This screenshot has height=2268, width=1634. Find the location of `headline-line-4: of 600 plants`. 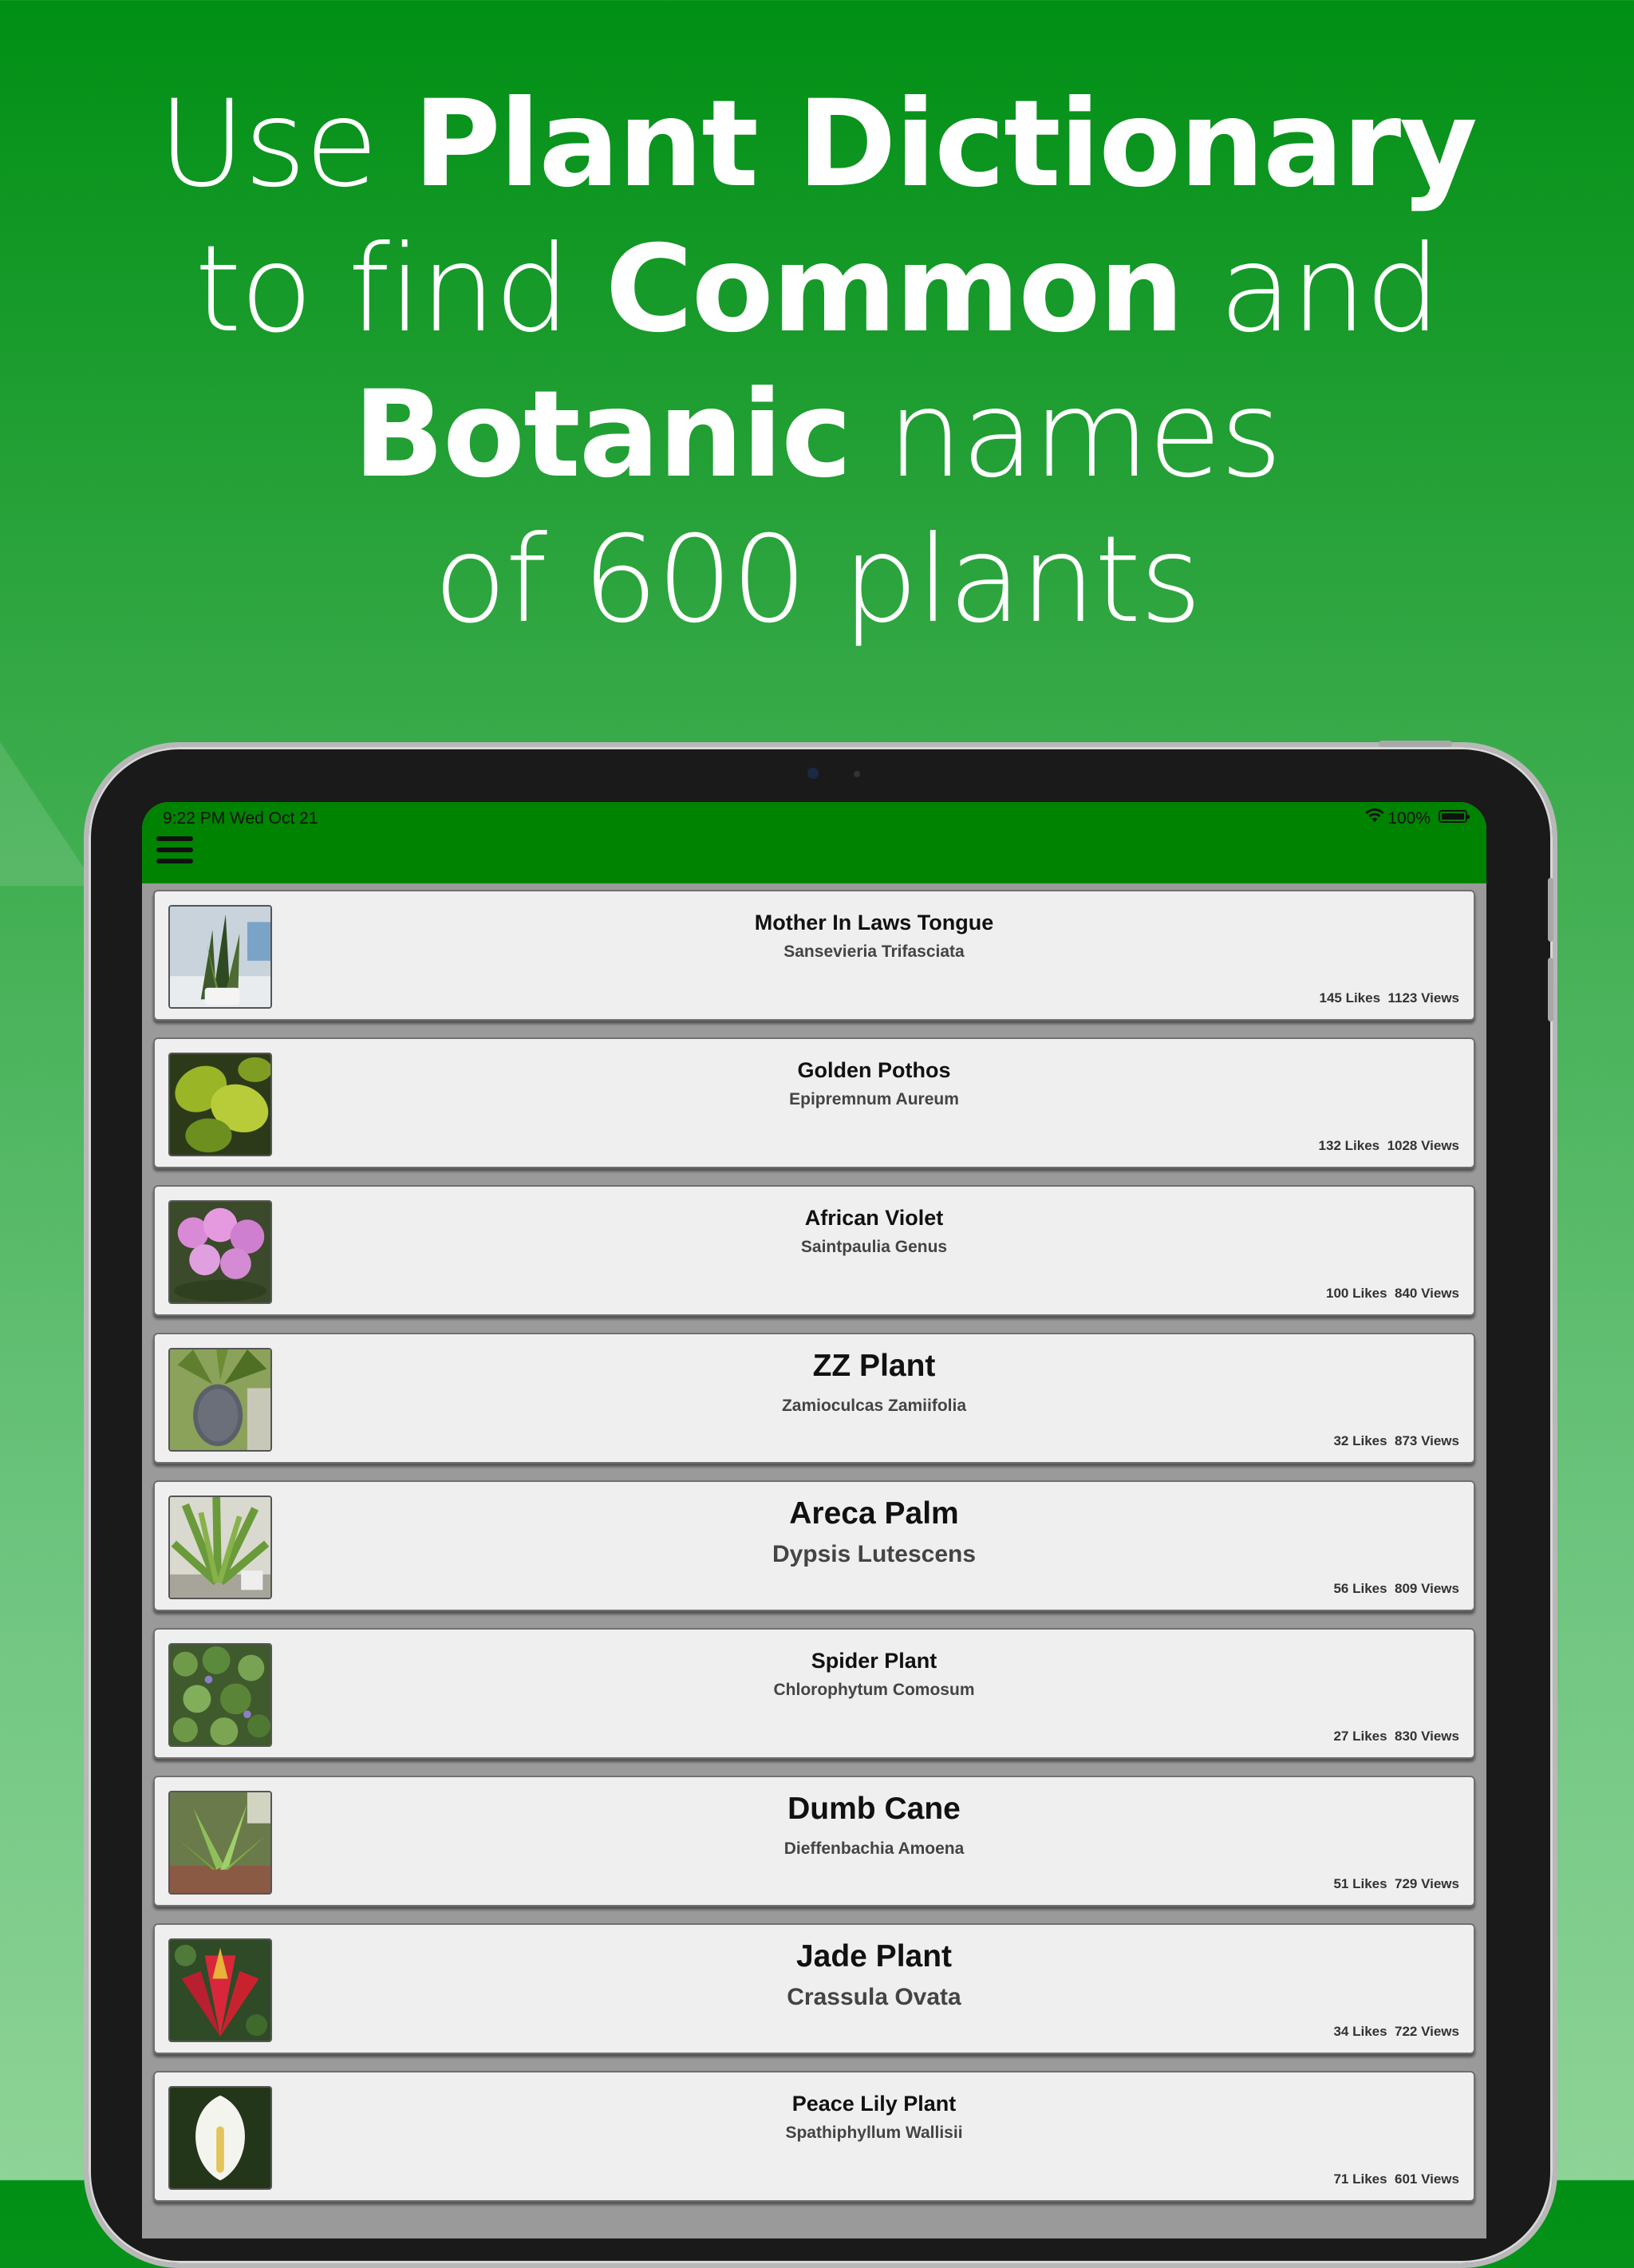

headline-line-4: of 600 plants is located at coordinates (817, 580).